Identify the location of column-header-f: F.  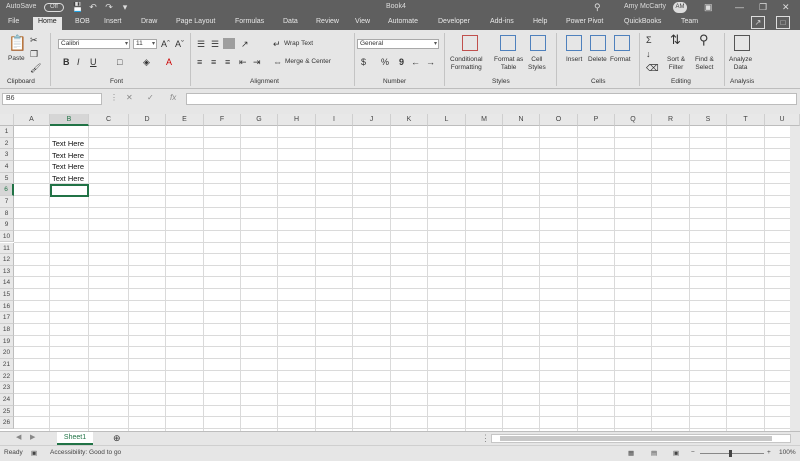
(222, 120).